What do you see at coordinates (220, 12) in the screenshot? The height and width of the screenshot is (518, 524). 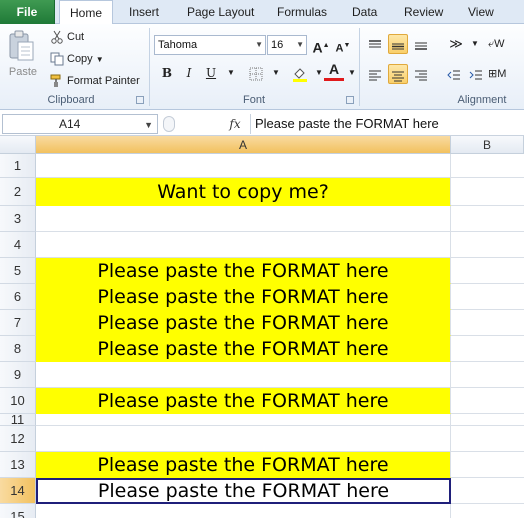 I see `tab-page-layout: Page Layout` at bounding box center [220, 12].